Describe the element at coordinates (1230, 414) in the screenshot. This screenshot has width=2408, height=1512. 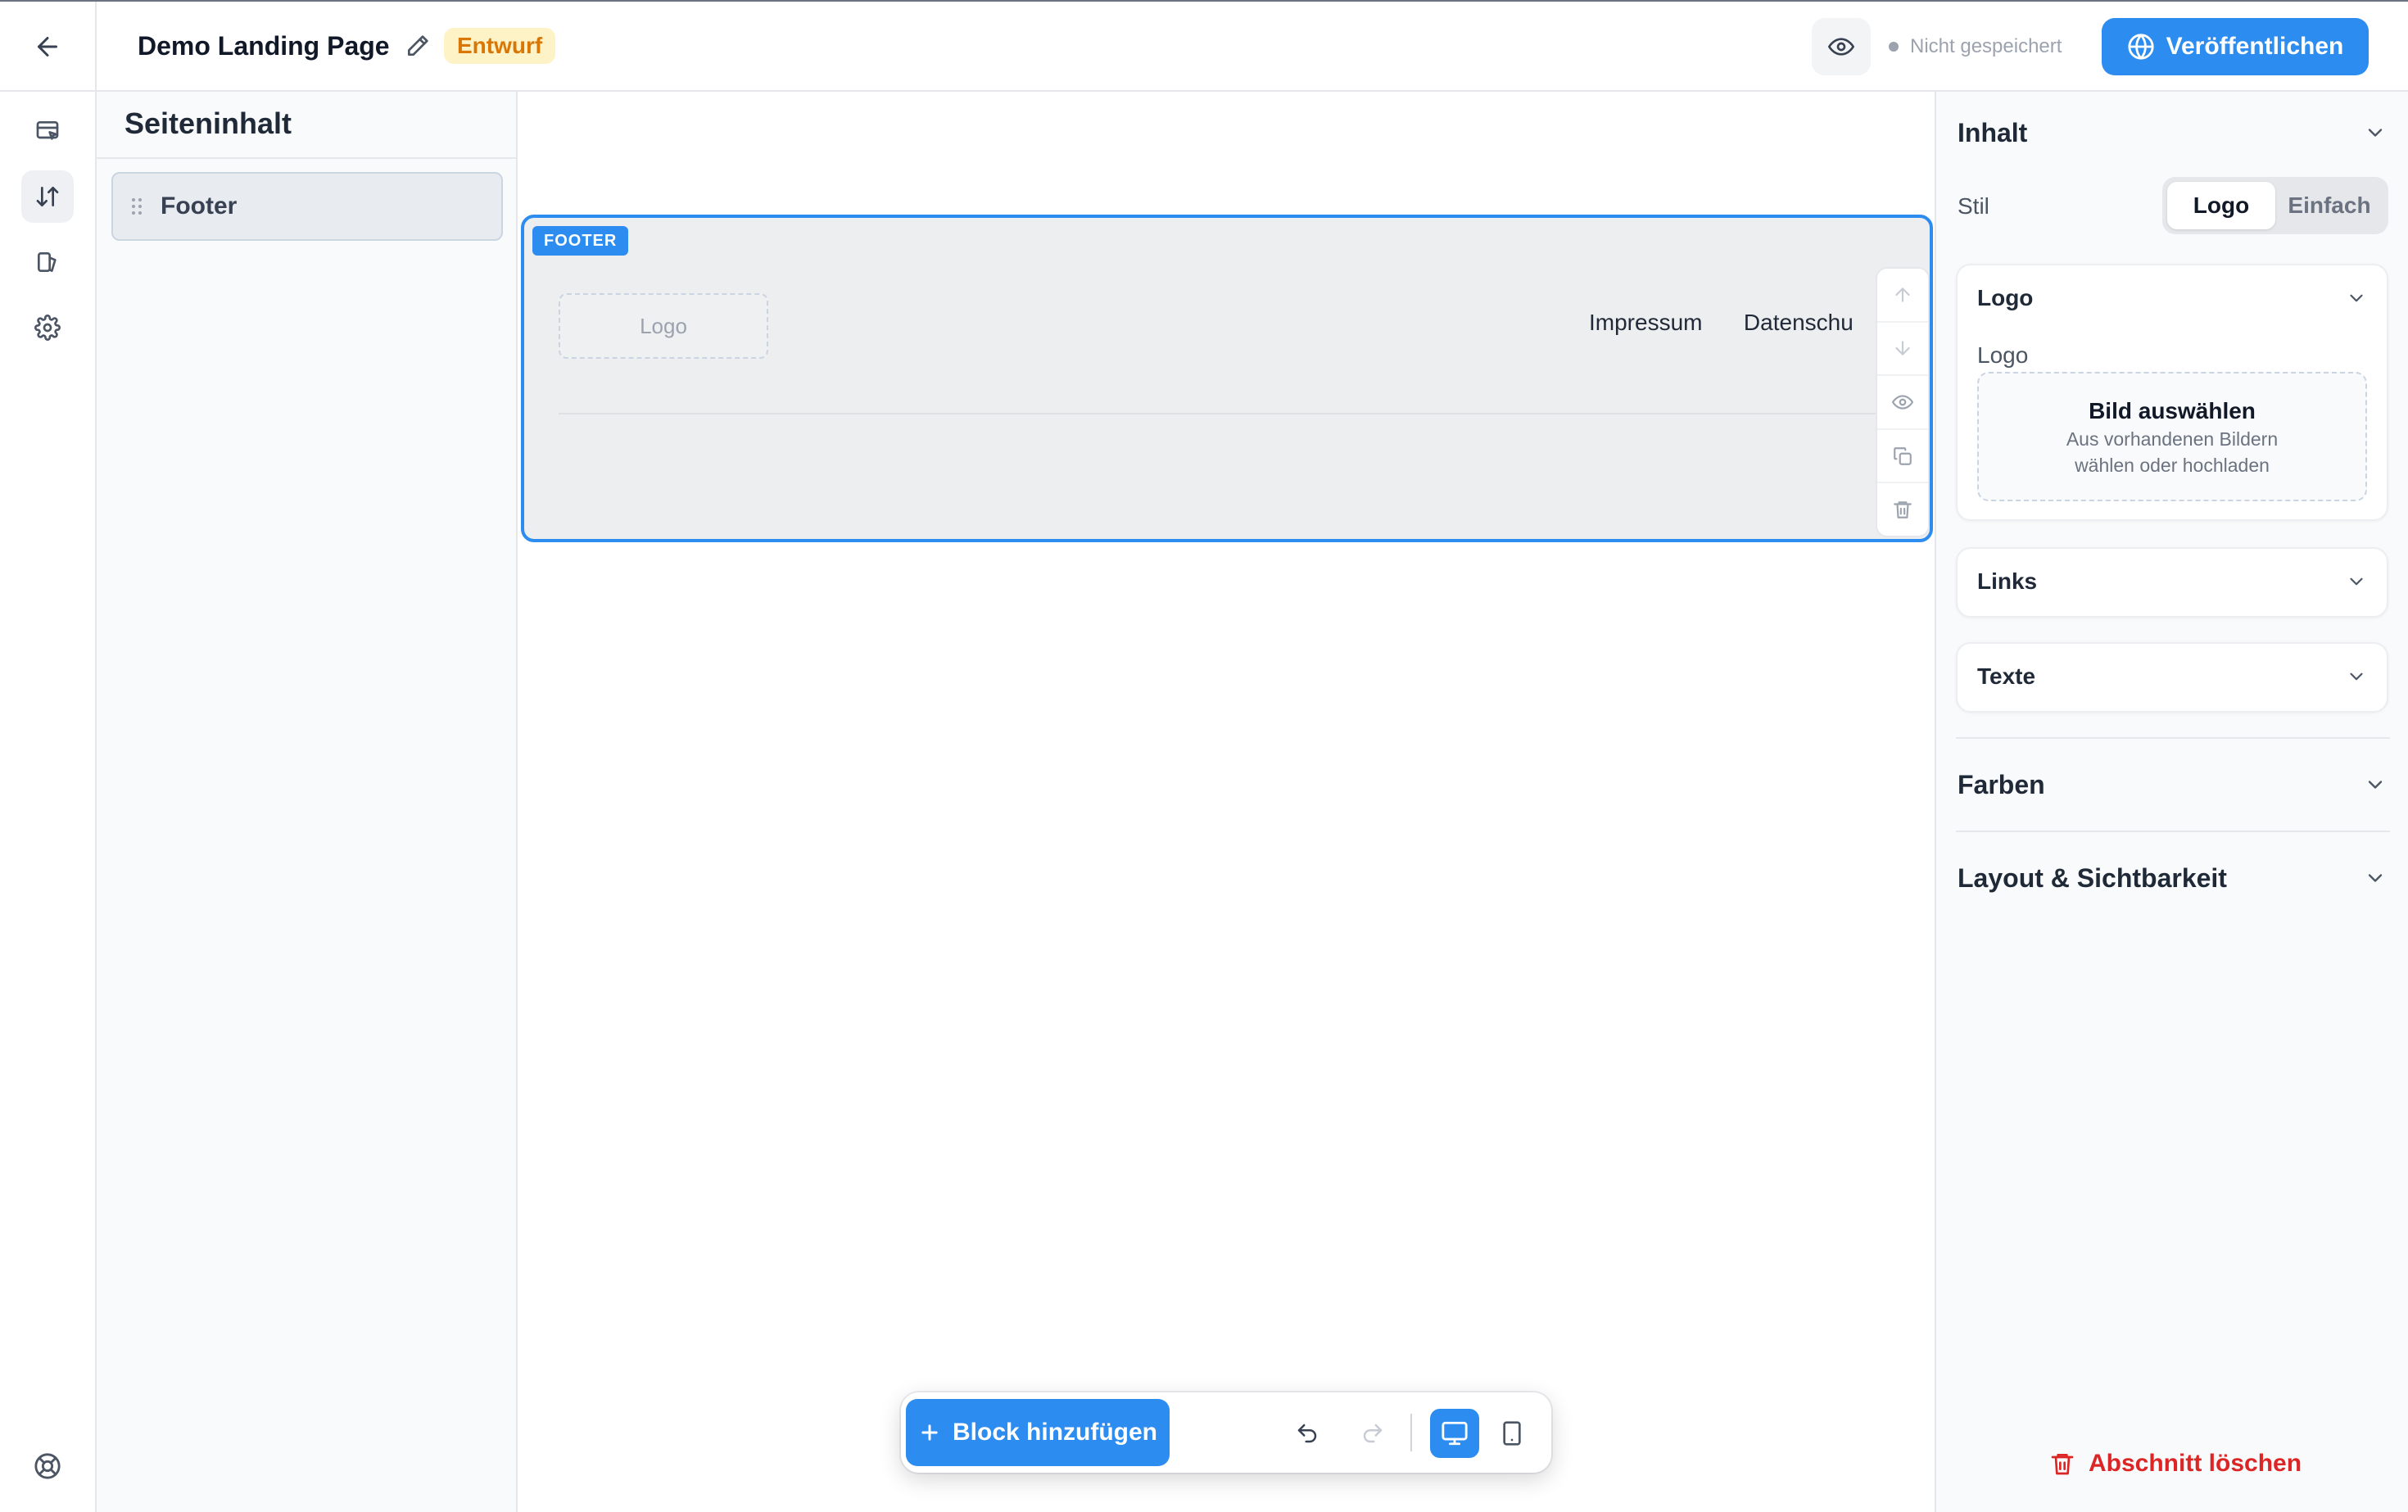
I see `footer-divider` at that location.